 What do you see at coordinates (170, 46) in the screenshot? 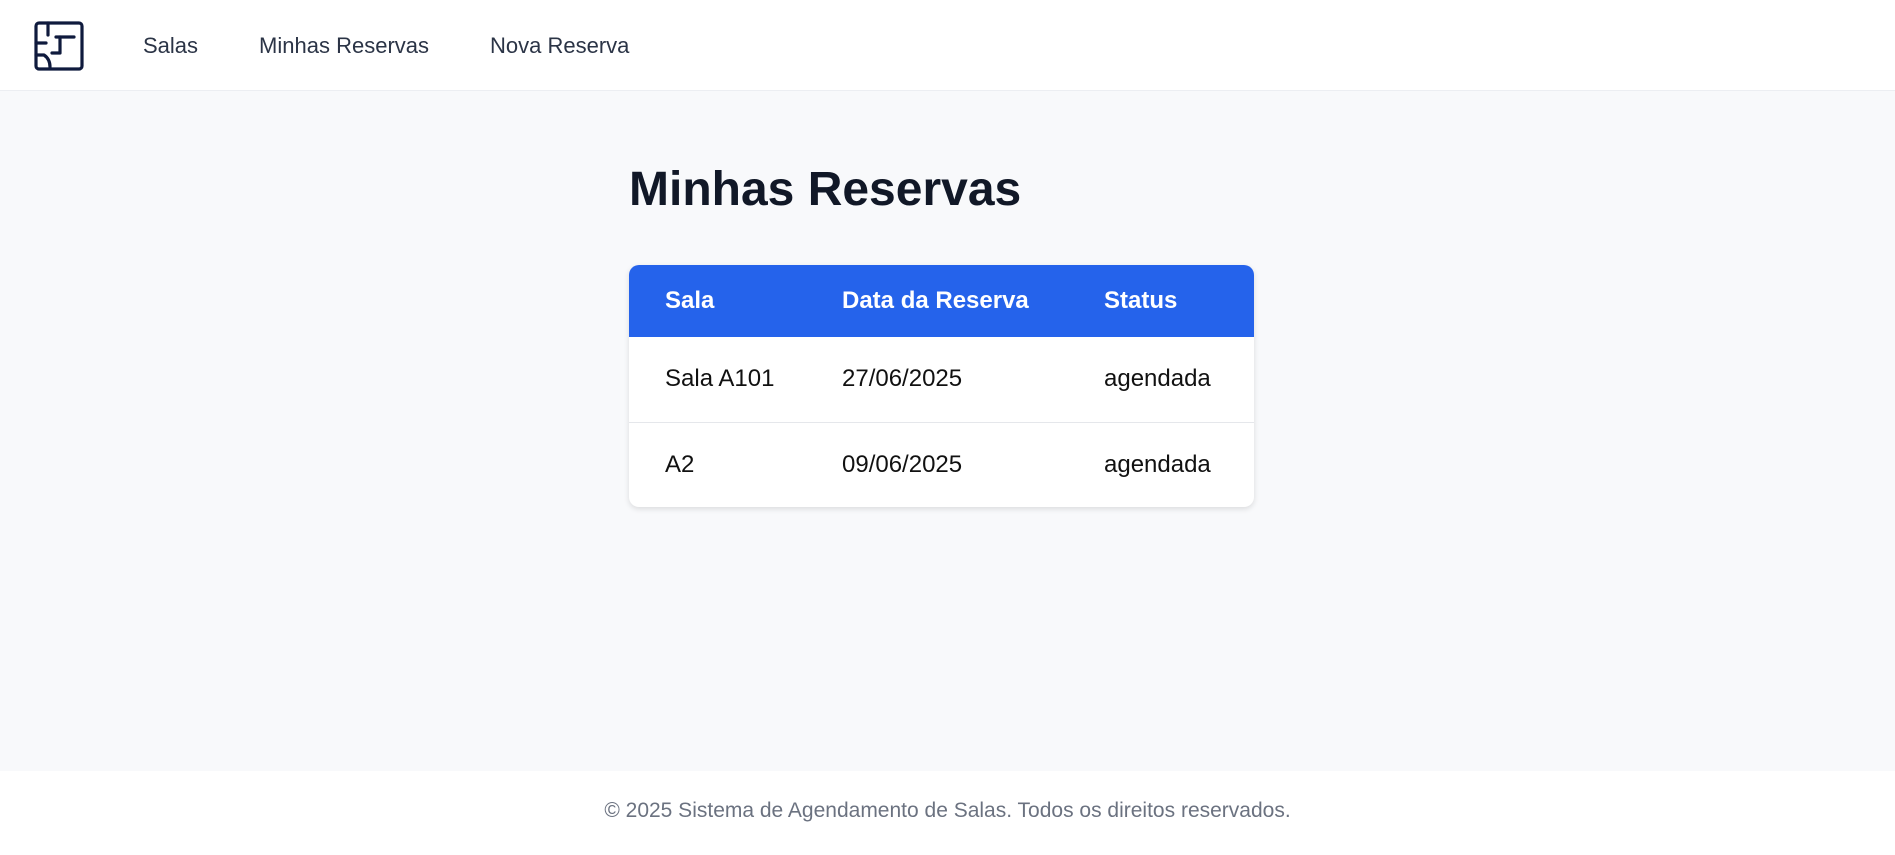
I see `nav-link-salas: Salas` at bounding box center [170, 46].